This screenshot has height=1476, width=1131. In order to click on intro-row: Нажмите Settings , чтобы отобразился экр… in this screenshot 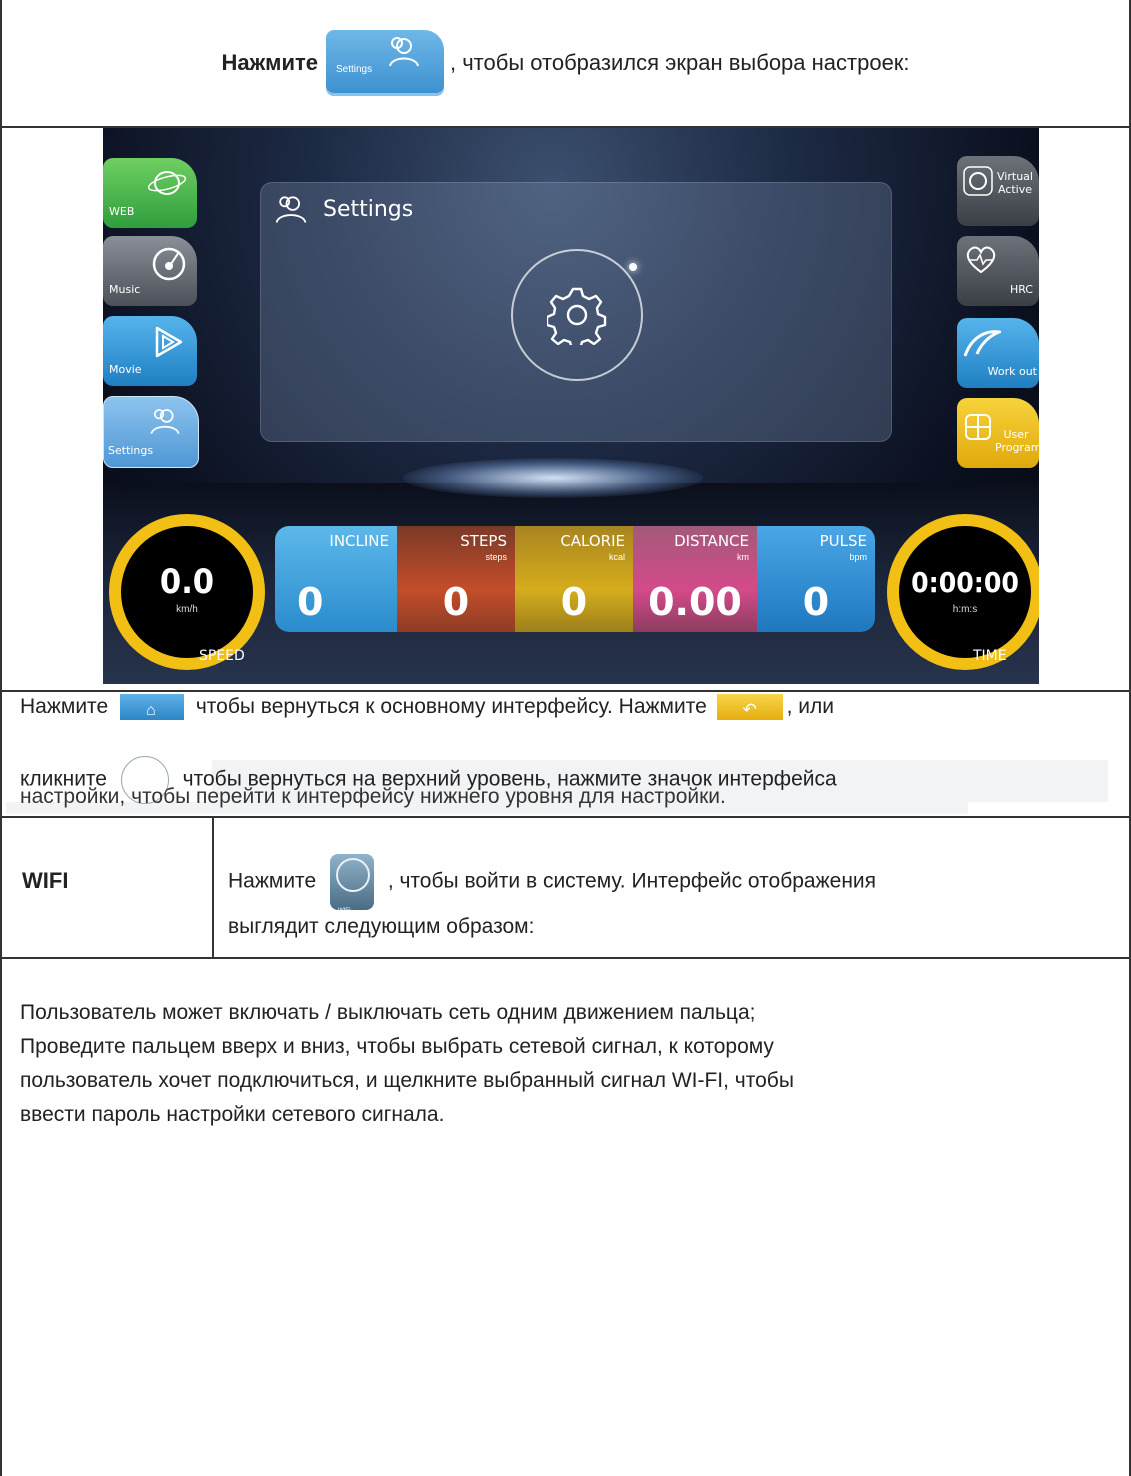, I will do `click(565, 63)`.